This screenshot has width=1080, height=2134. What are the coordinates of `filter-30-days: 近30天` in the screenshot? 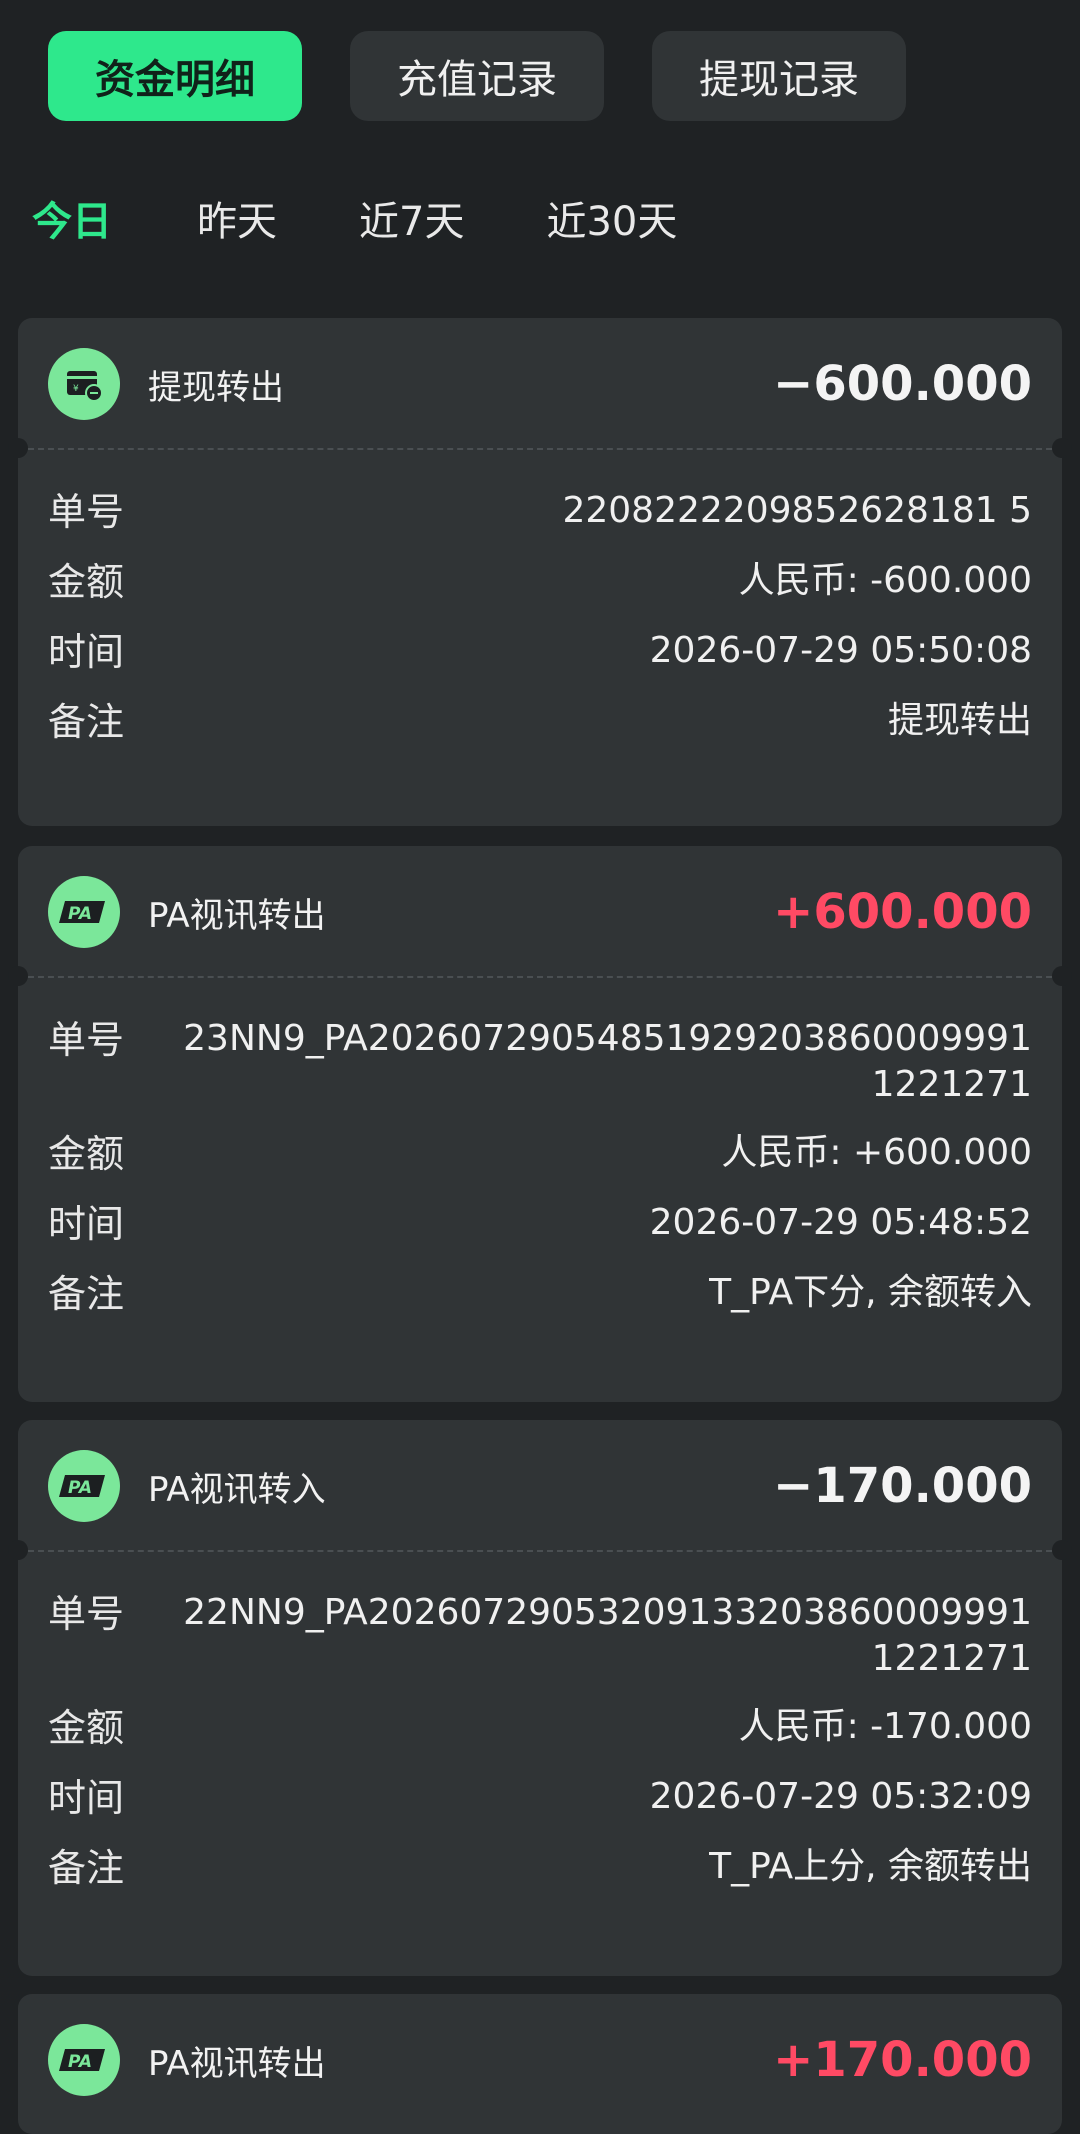 It's located at (611, 218).